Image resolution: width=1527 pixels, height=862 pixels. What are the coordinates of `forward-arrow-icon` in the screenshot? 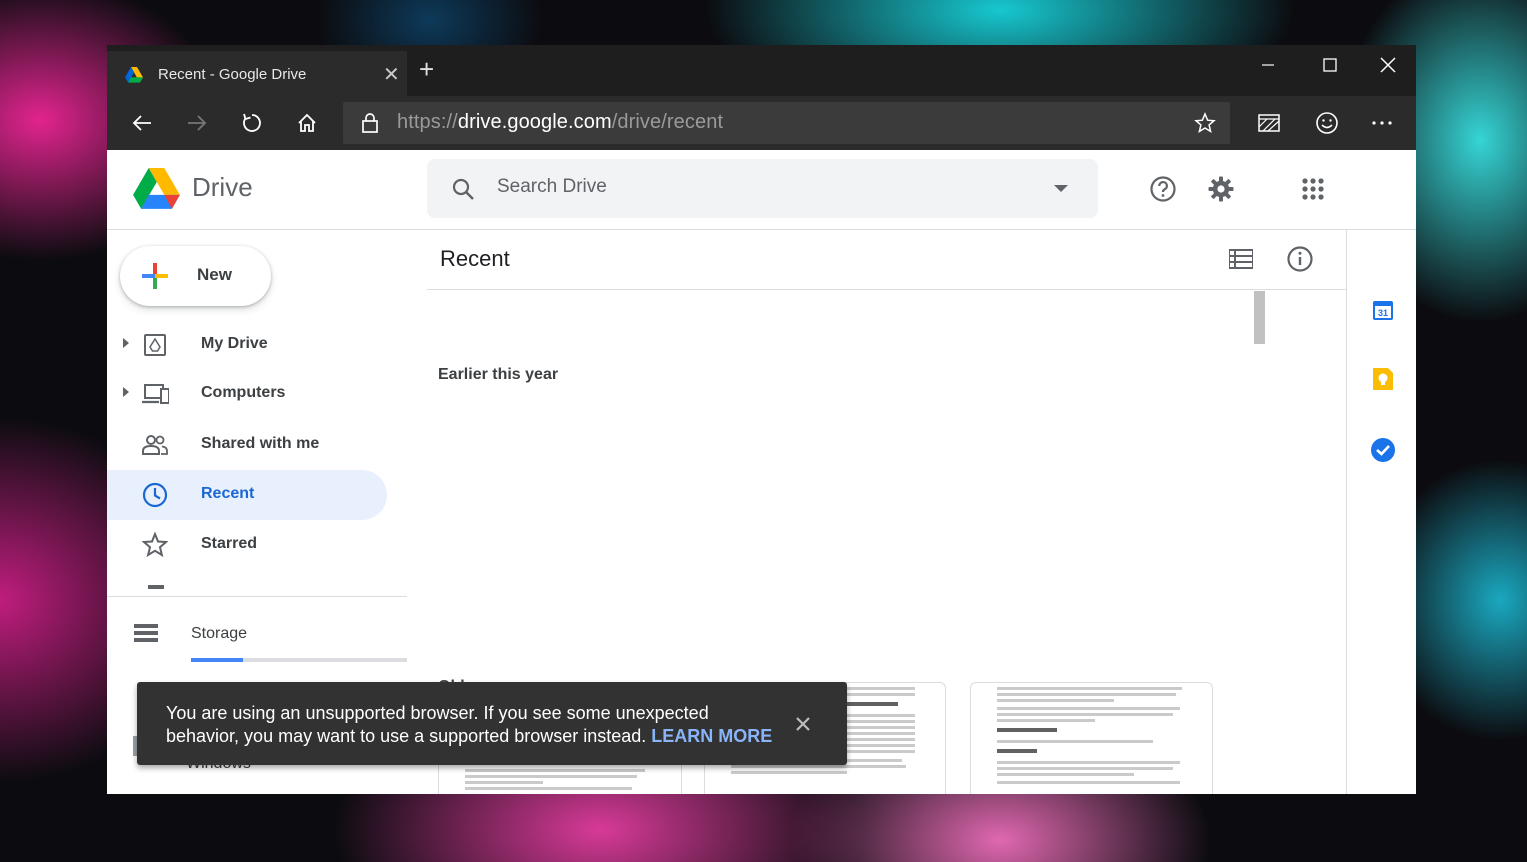 It's located at (197, 123).